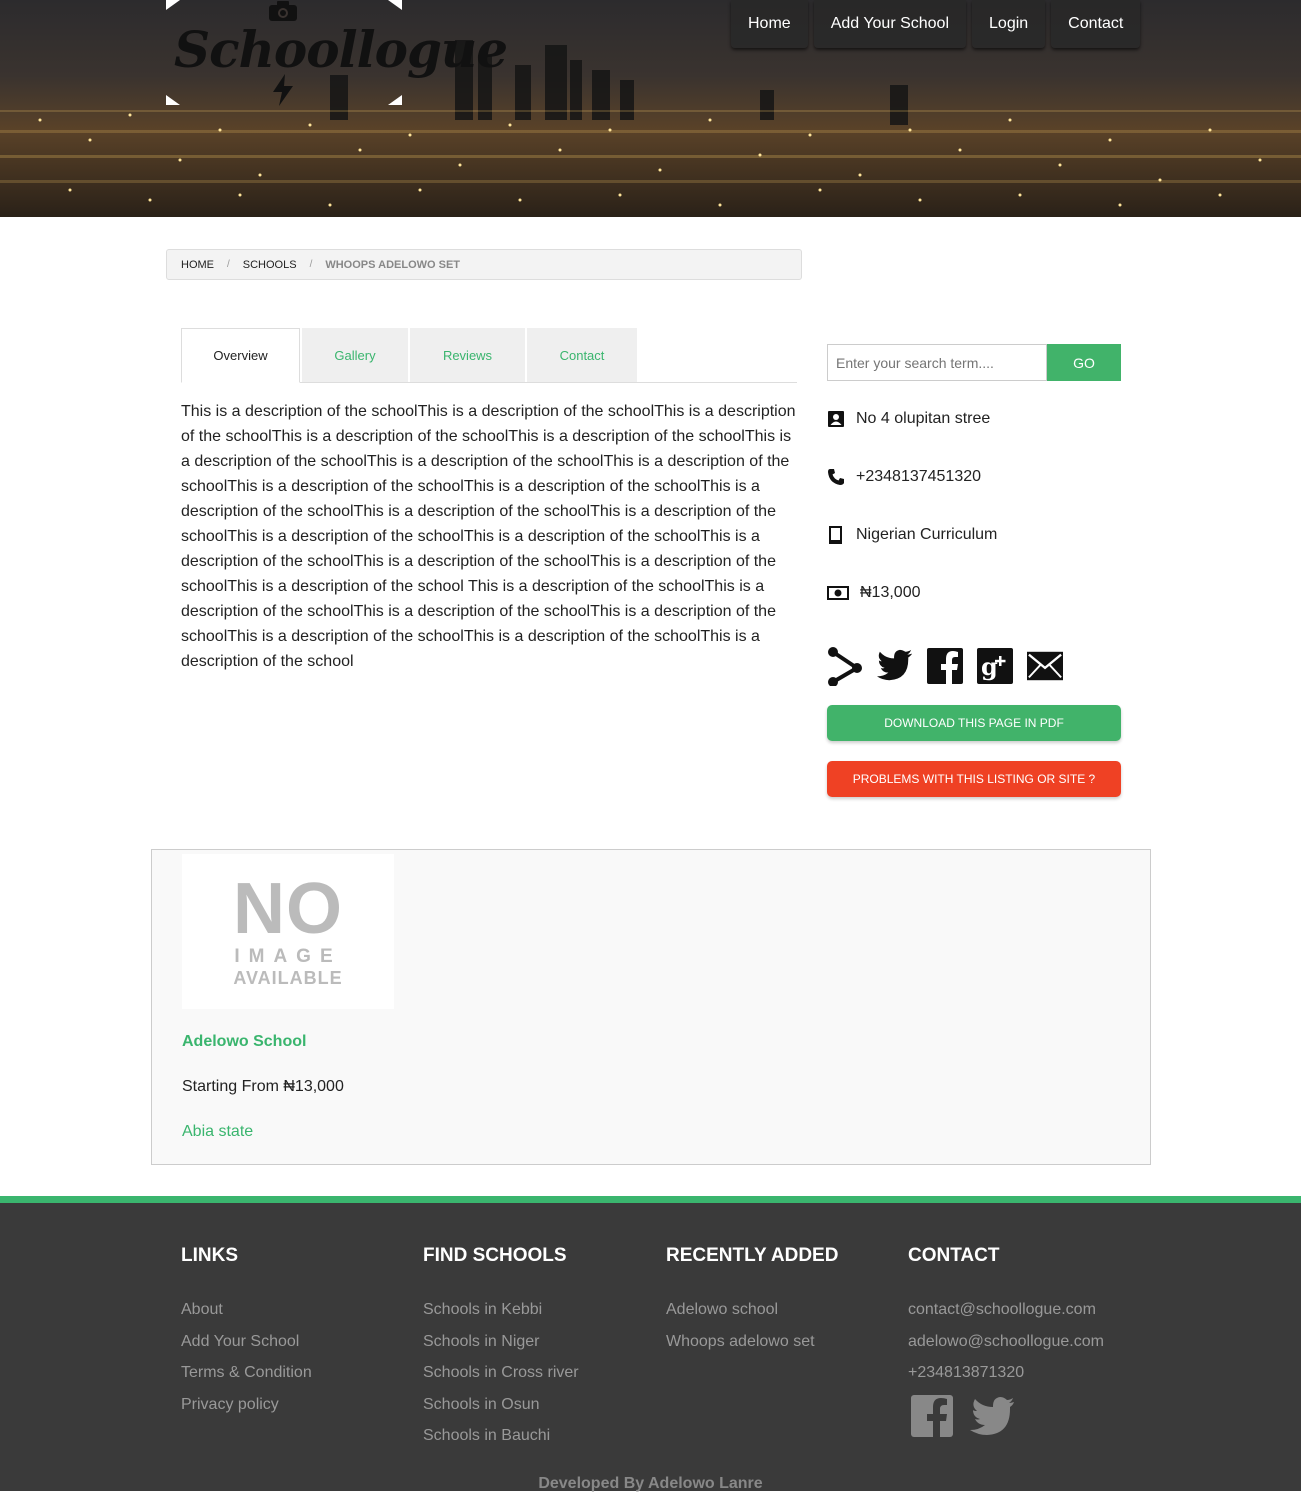 This screenshot has height=1493, width=1301. I want to click on footer-links-title: LINKS, so click(209, 1255).